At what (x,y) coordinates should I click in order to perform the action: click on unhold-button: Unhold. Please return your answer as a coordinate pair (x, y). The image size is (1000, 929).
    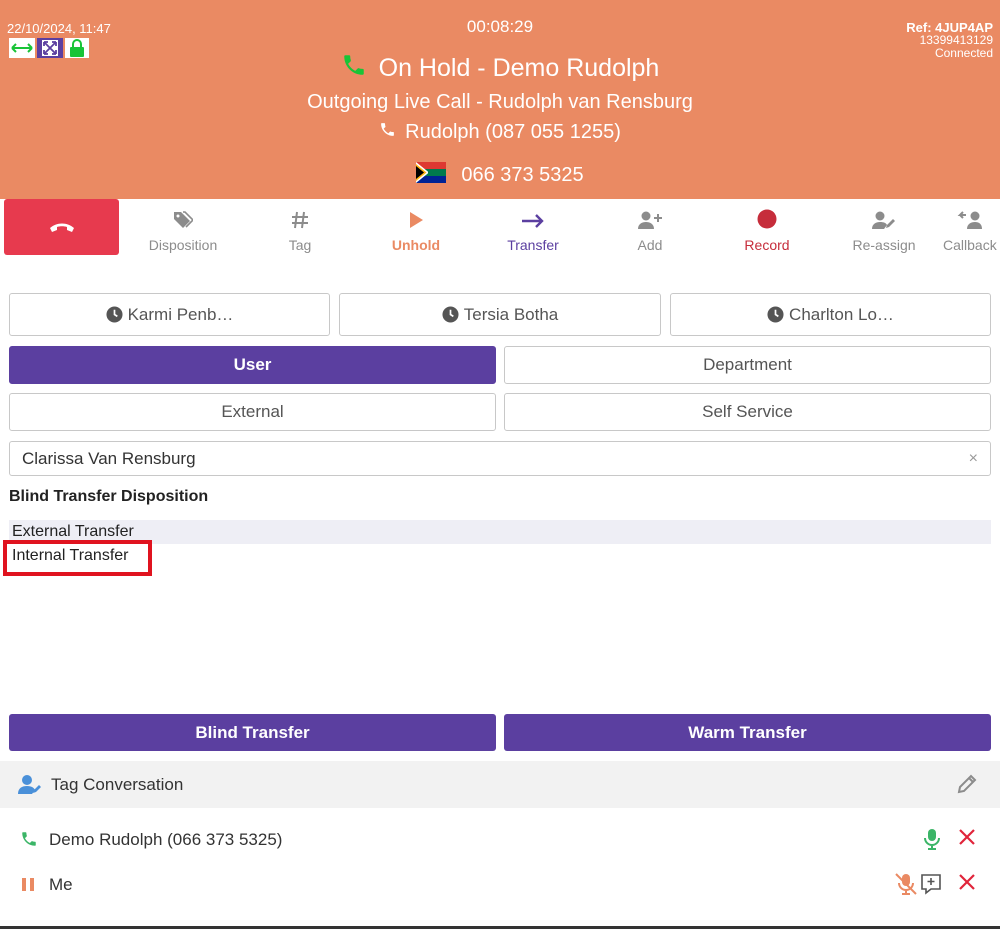
    Looking at the image, I should click on (416, 229).